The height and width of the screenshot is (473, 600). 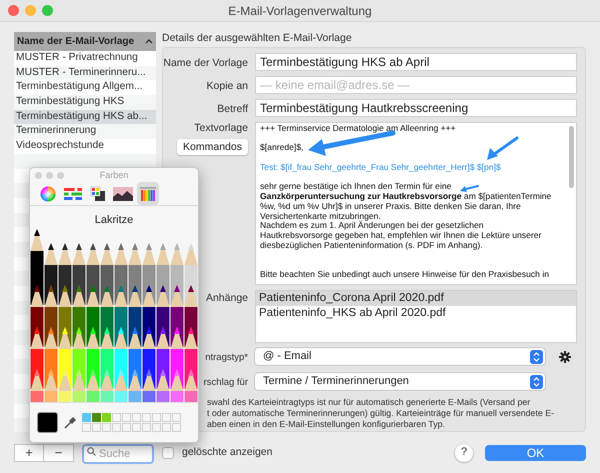 I want to click on group-title: Details der ausgewählten E-Mail-Vorlage, so click(x=257, y=38).